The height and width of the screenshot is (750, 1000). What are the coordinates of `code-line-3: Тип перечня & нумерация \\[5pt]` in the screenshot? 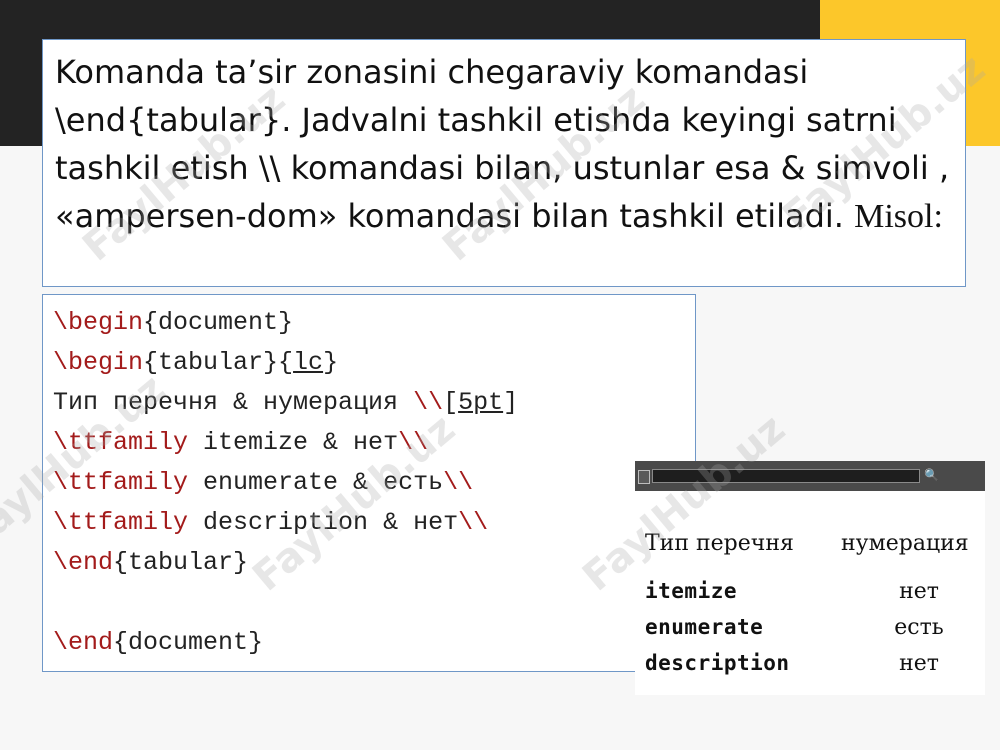 It's located at (369, 403).